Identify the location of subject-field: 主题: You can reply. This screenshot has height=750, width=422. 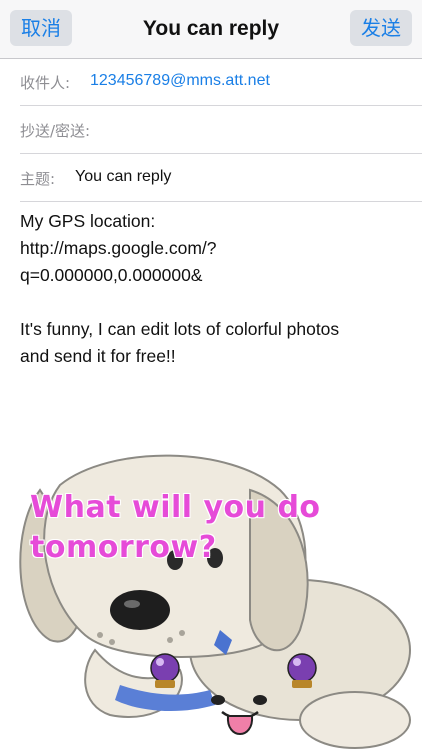
(221, 178).